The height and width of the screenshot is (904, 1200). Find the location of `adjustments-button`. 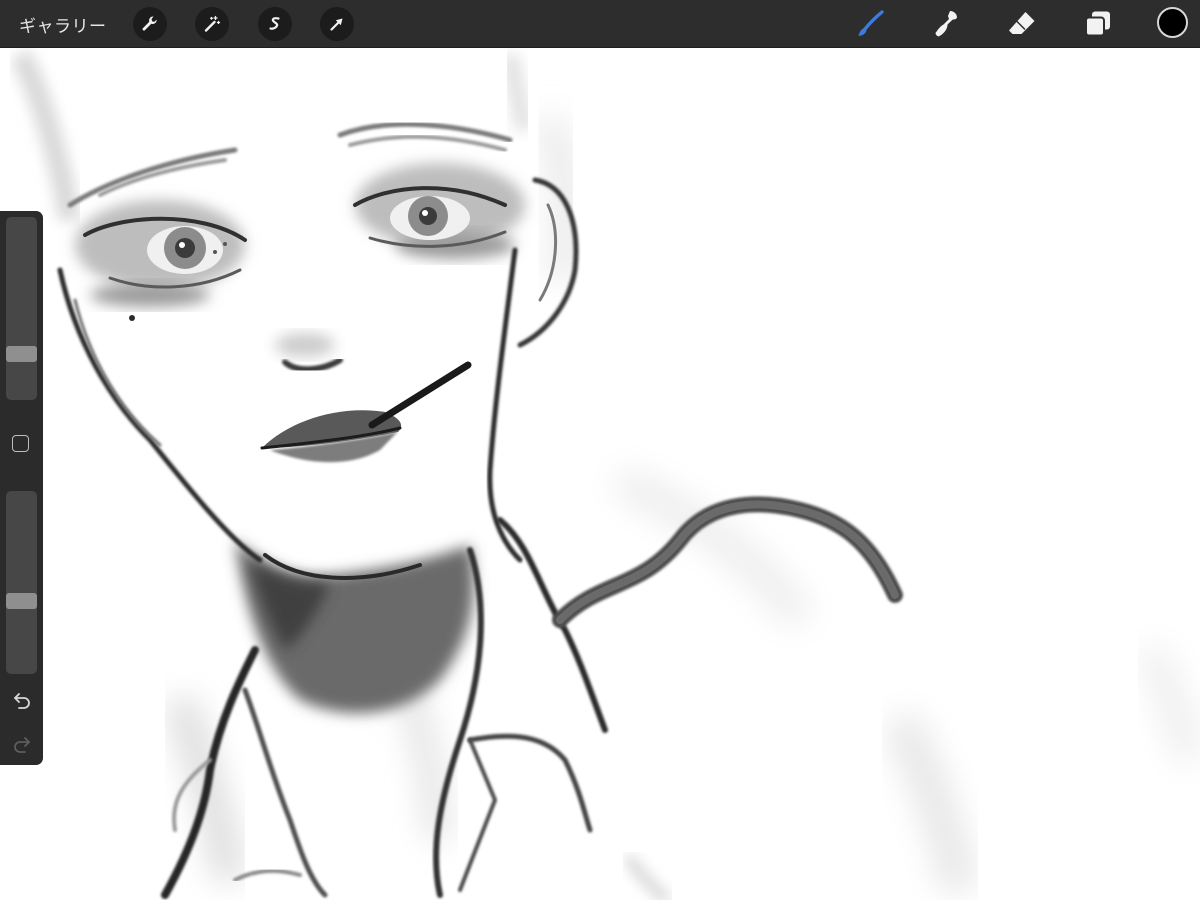

adjustments-button is located at coordinates (212, 24).